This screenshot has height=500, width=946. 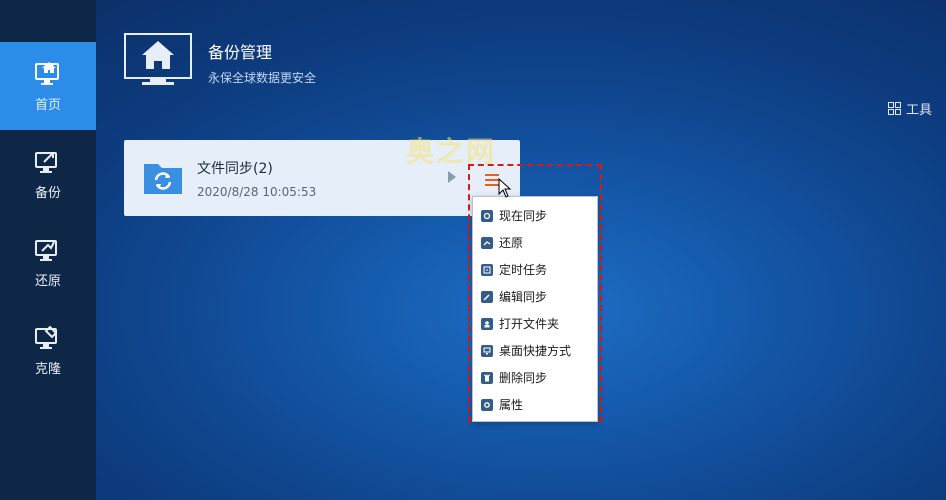 What do you see at coordinates (452, 177) in the screenshot?
I see `run-task-button` at bounding box center [452, 177].